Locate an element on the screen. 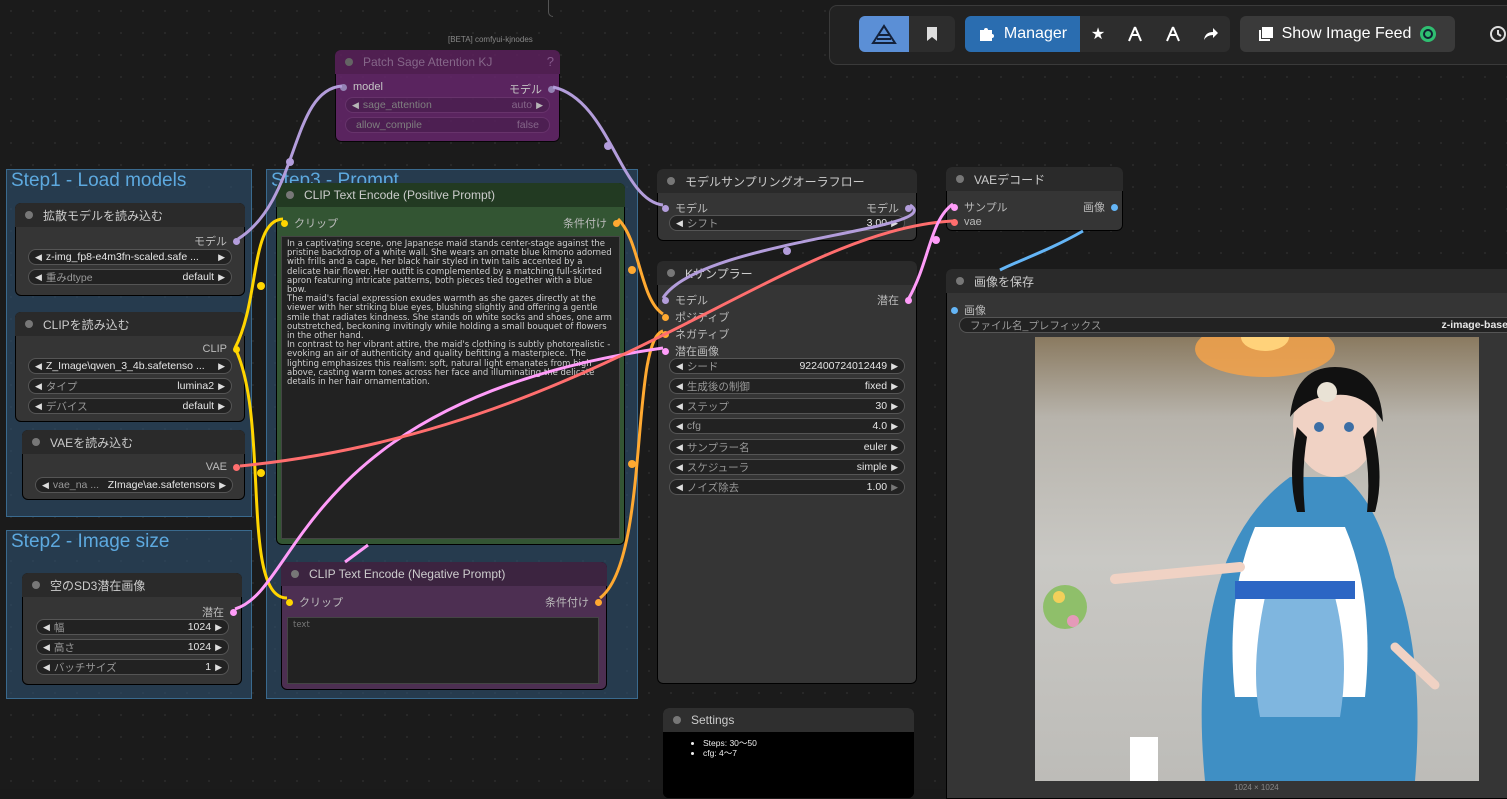 The width and height of the screenshot is (1507, 799). share-button is located at coordinates (1211, 34).